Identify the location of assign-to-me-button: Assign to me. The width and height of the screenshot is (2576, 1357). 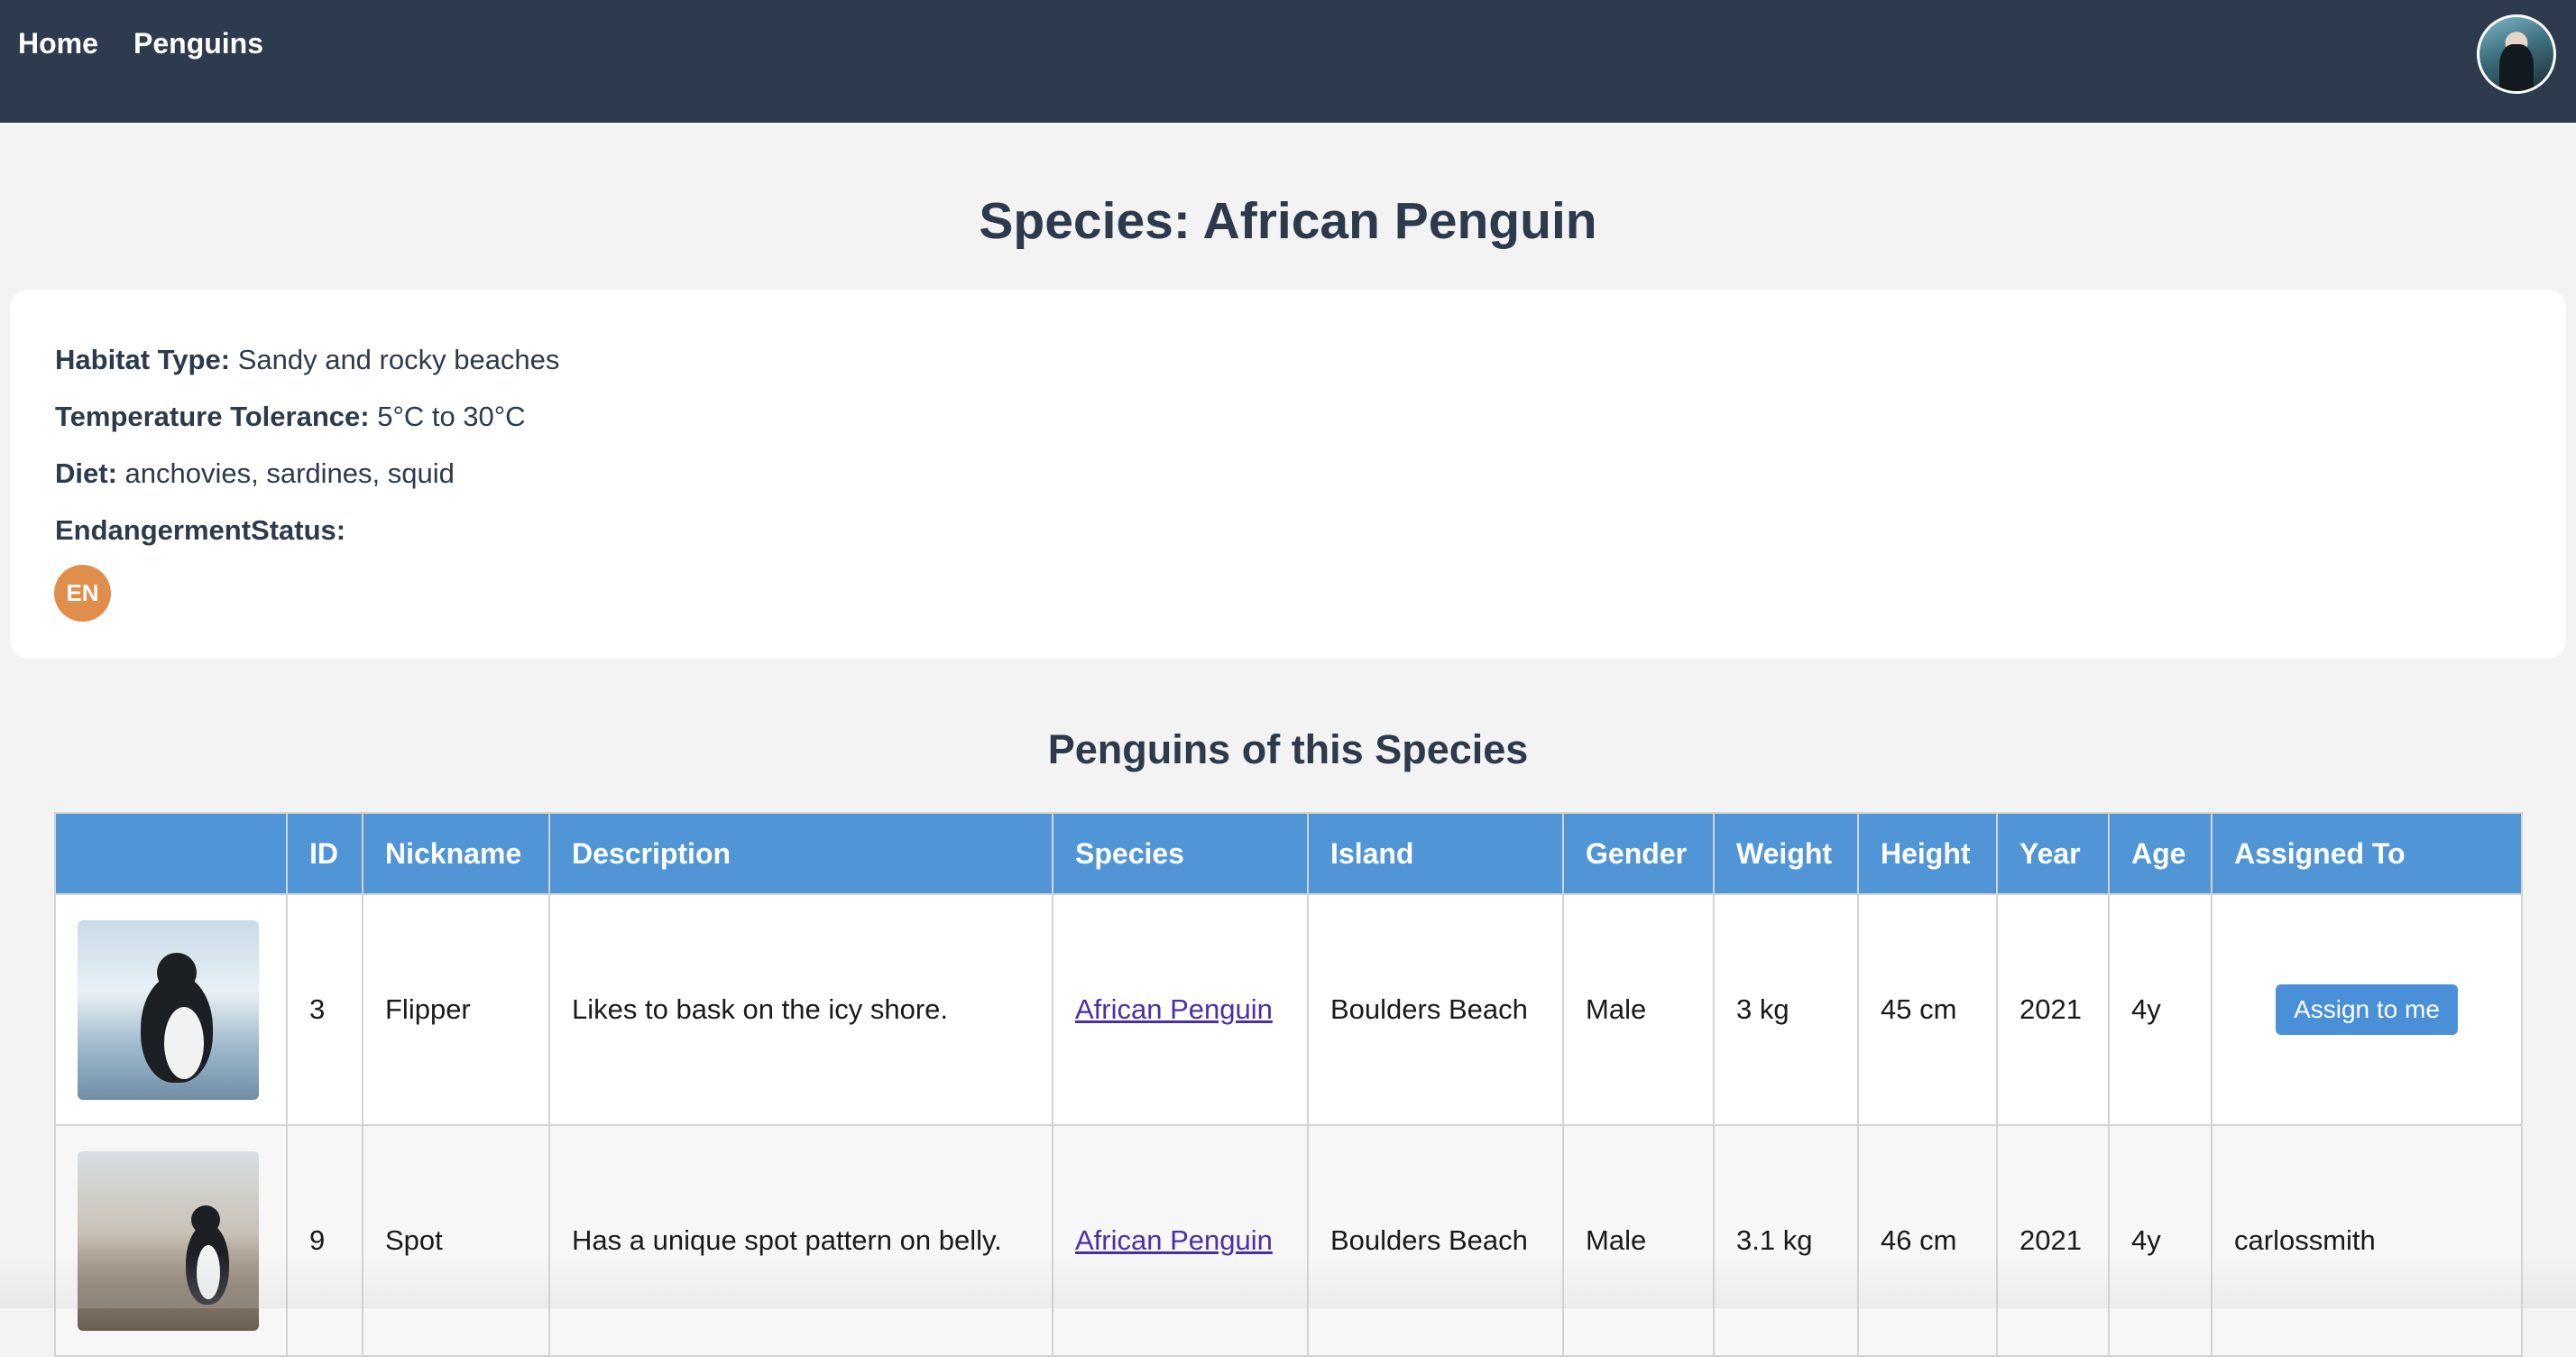
(2367, 1009).